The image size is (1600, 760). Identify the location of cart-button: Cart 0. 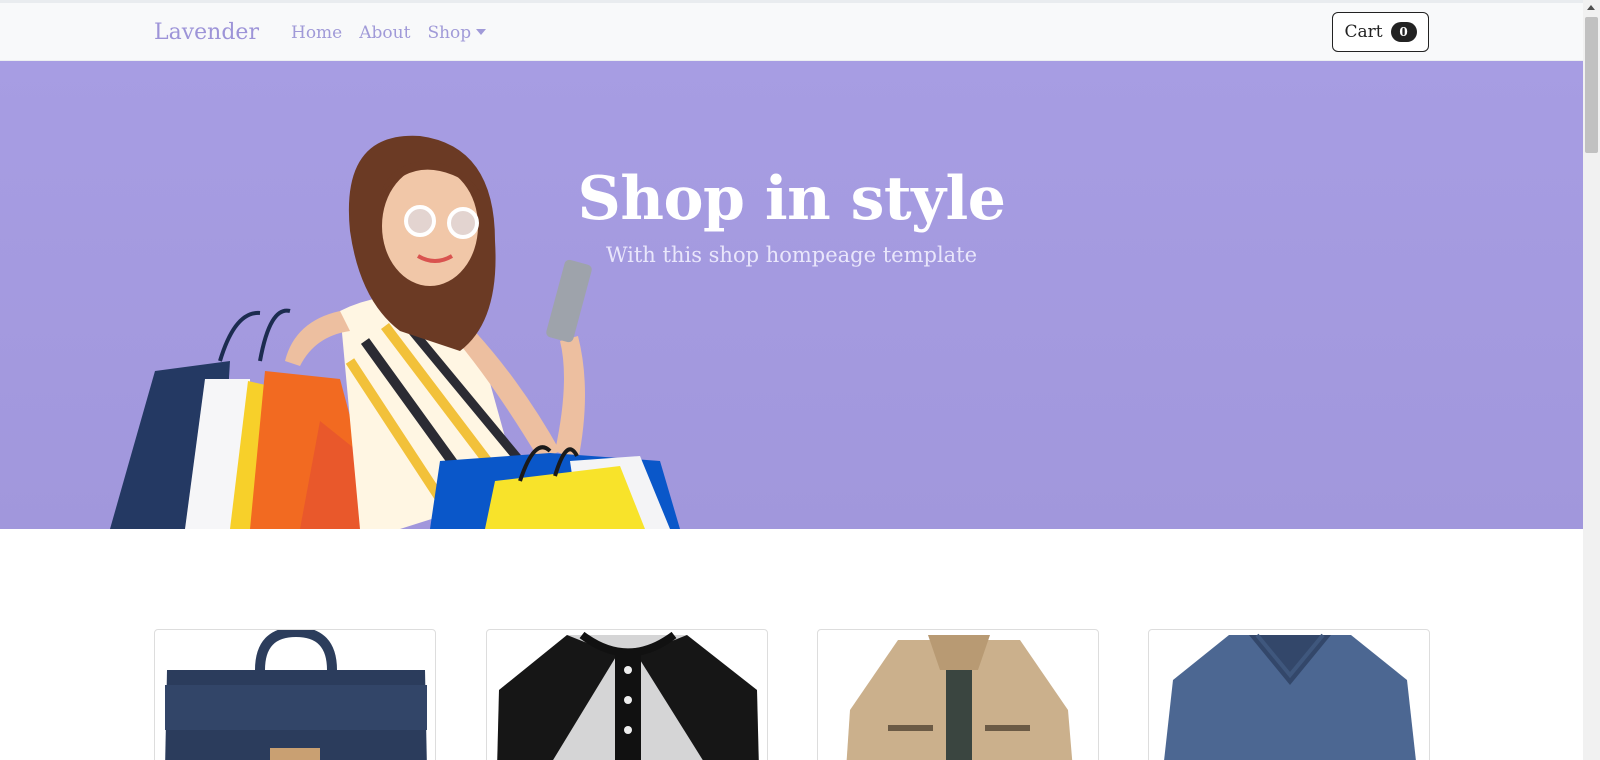
(1380, 32).